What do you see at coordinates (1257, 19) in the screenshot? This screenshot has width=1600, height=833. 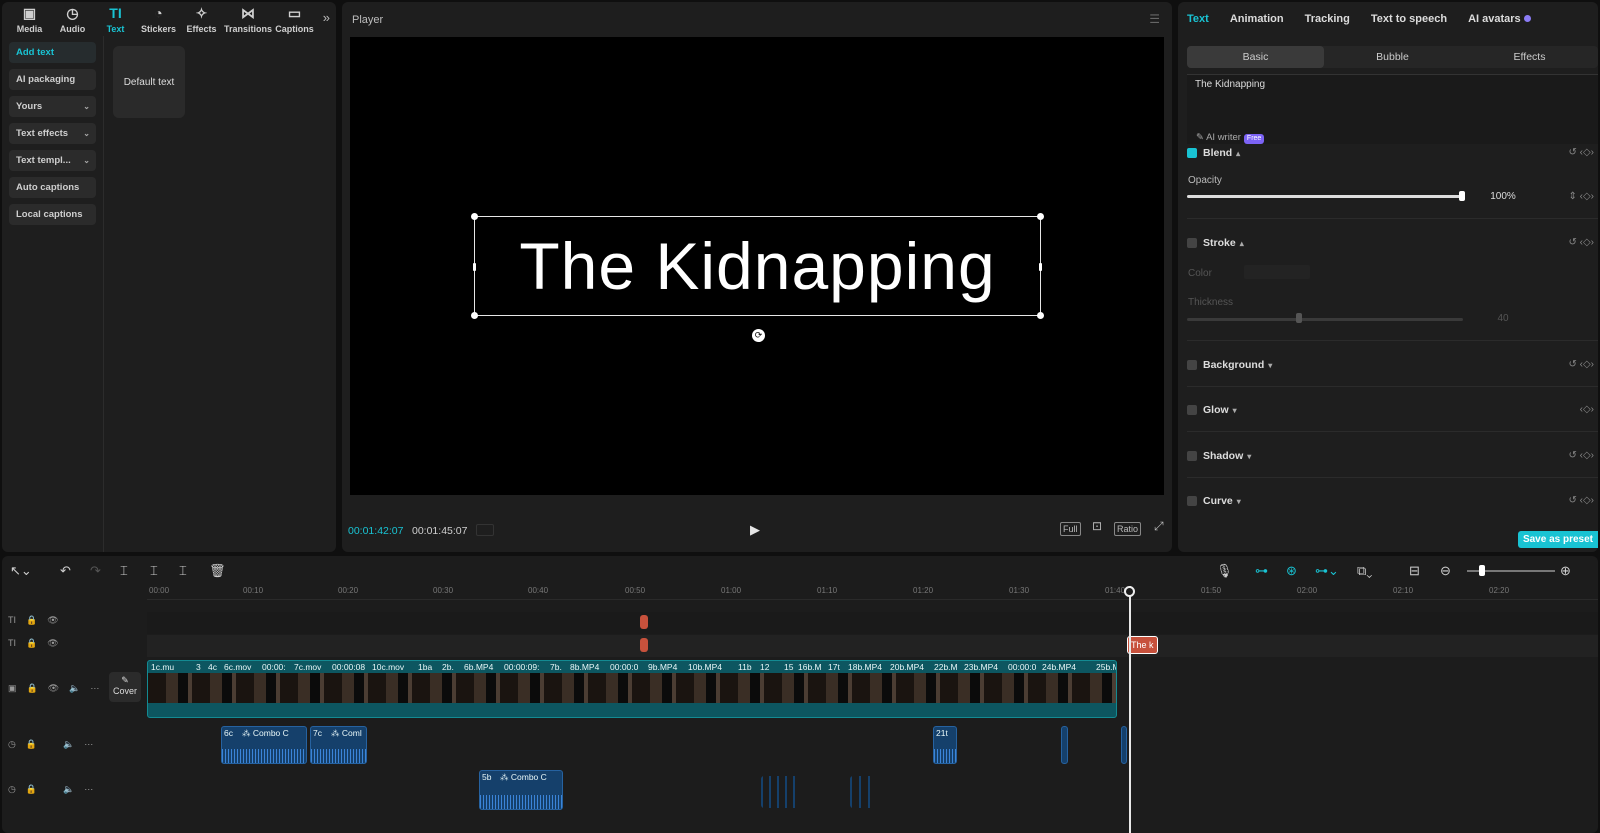 I see `tab-animation: Animation` at bounding box center [1257, 19].